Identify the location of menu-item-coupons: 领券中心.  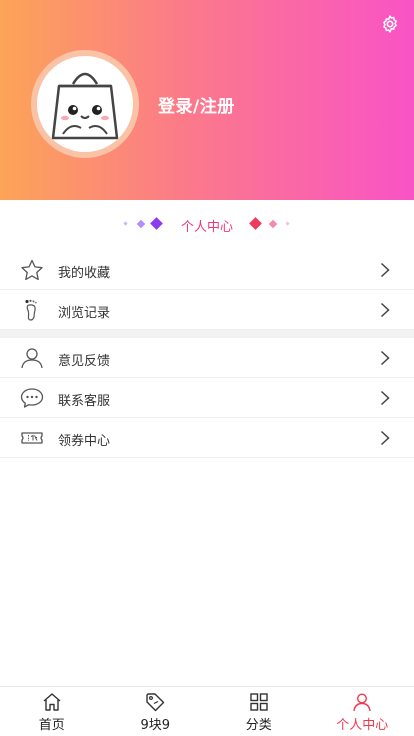
(207, 438).